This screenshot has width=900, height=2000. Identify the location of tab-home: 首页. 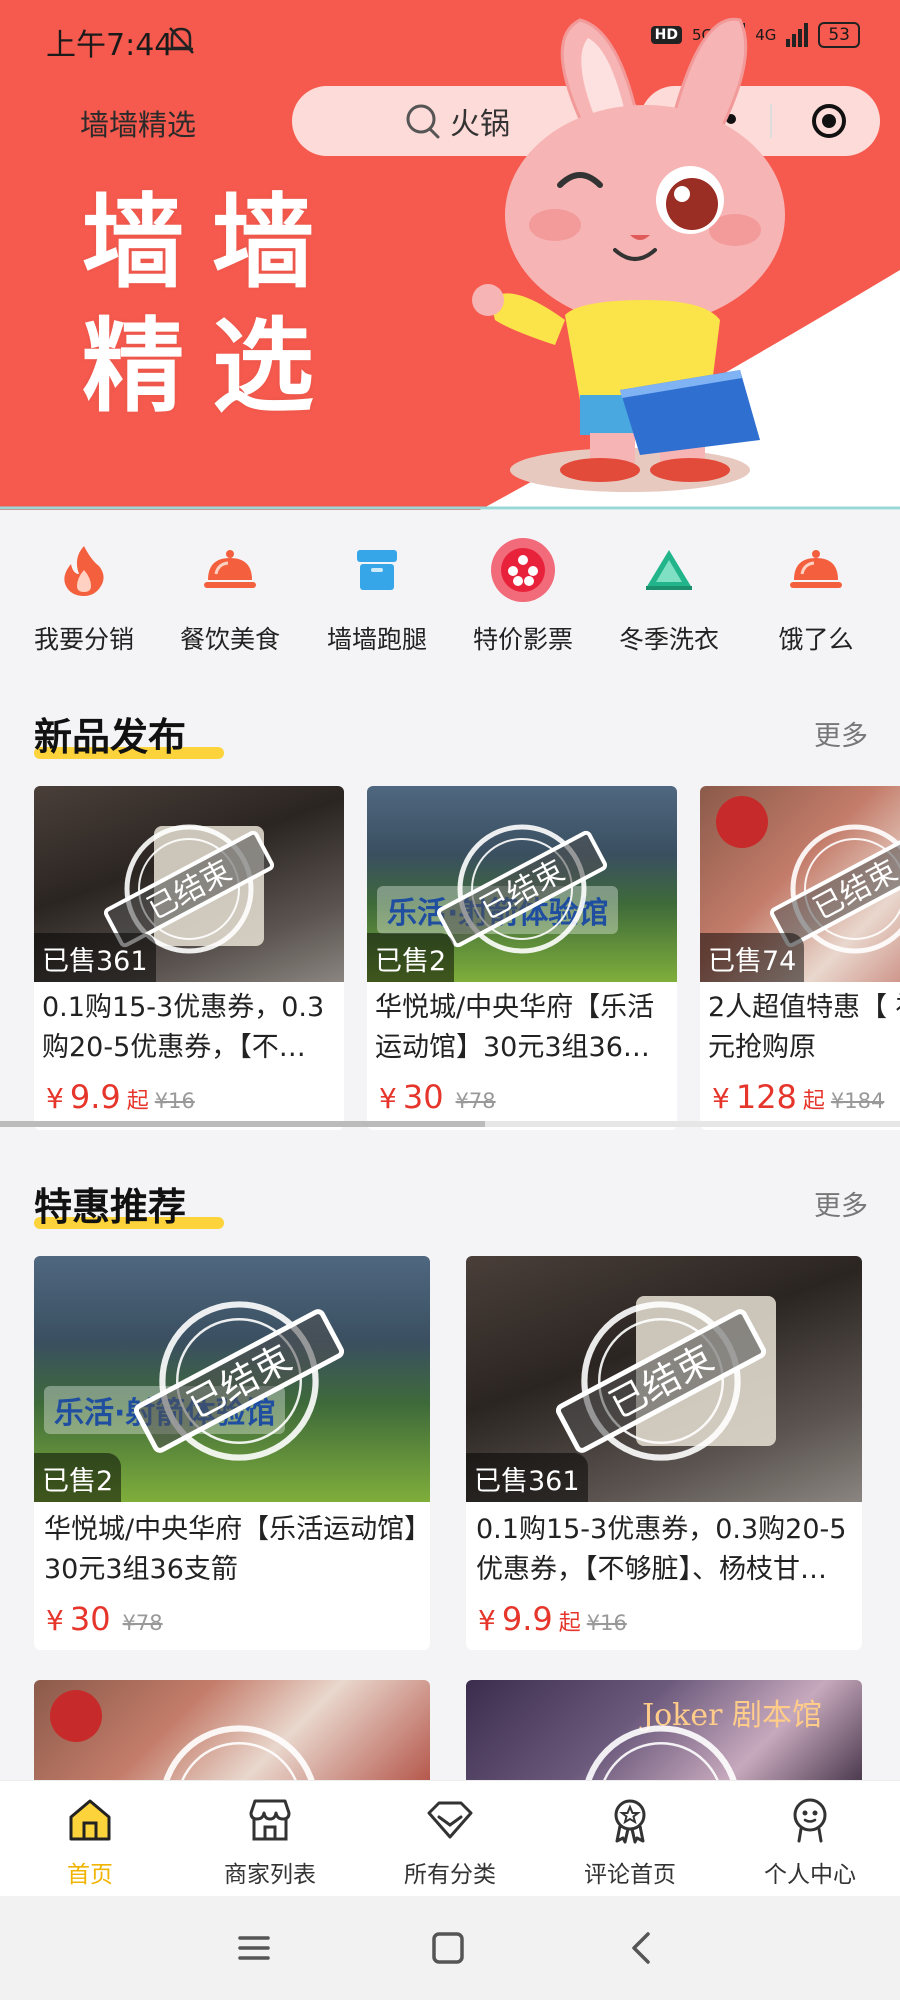
(90, 1842).